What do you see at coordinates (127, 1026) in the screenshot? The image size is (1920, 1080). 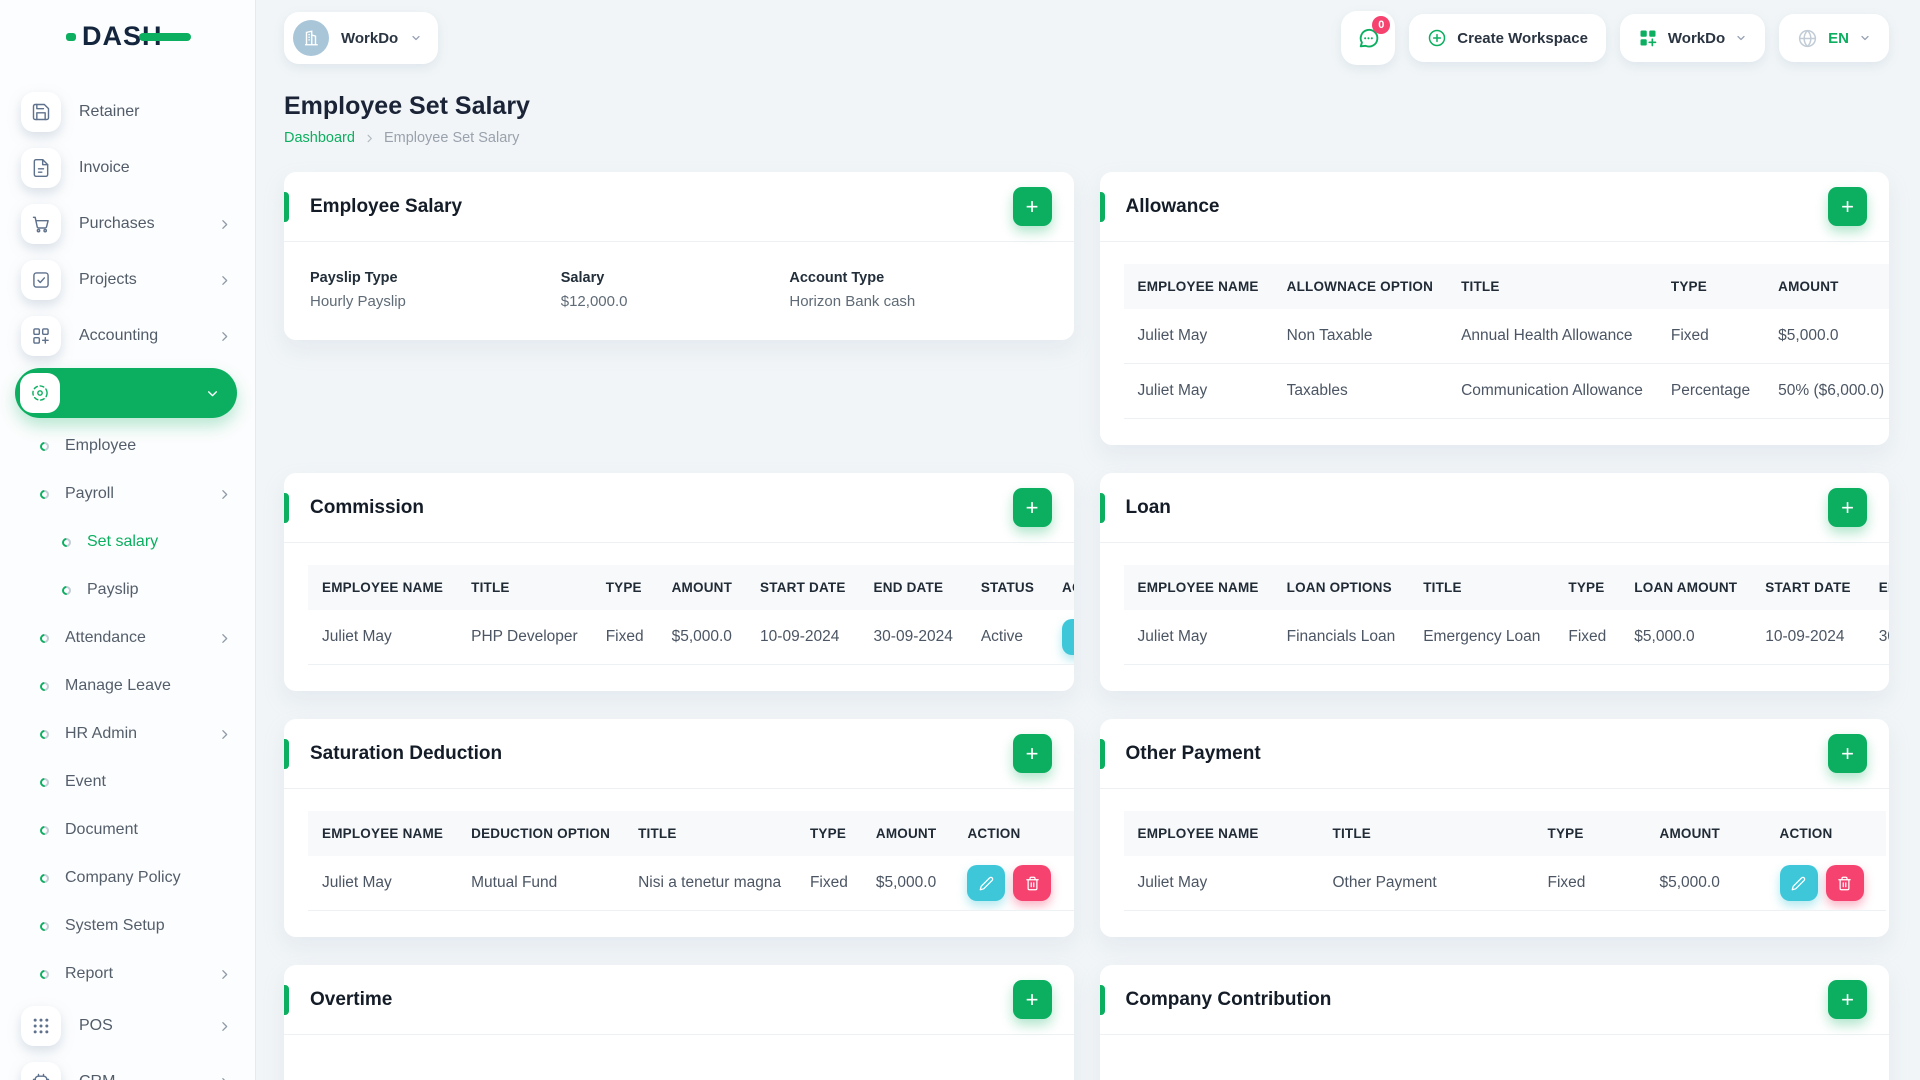 I see `sidebar-item-pos: POS` at bounding box center [127, 1026].